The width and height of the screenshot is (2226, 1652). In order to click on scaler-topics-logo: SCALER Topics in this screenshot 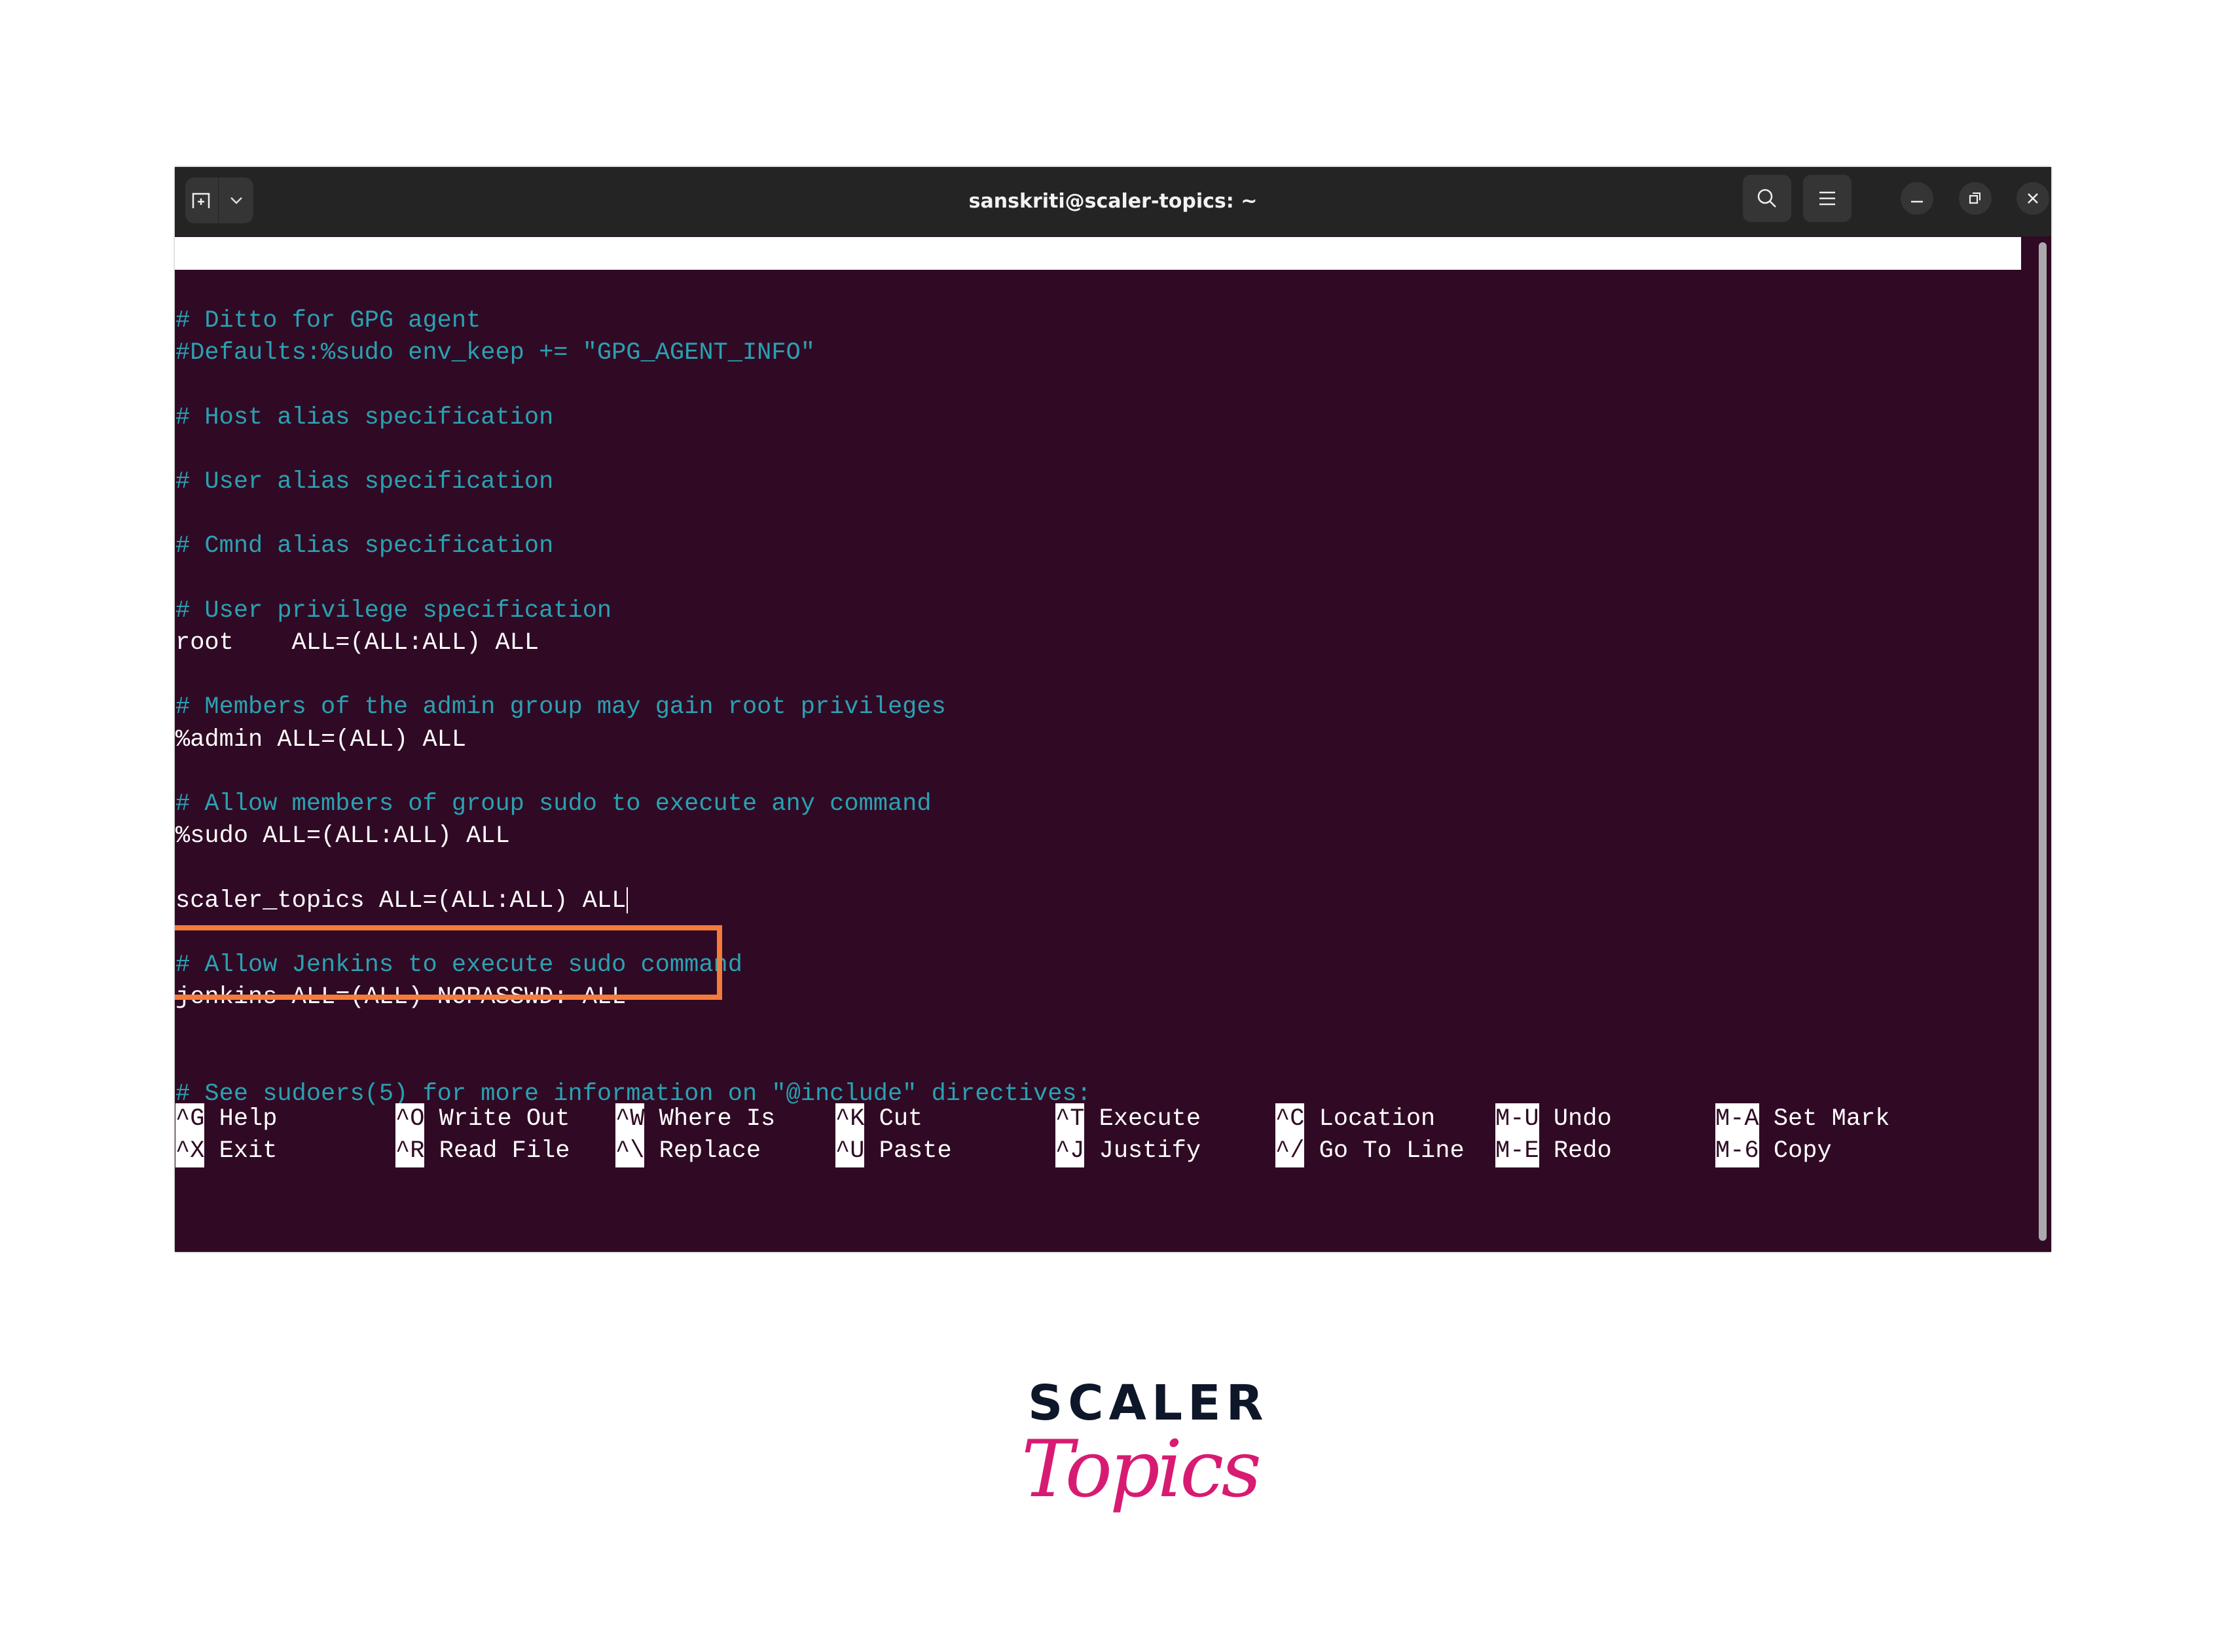, I will do `click(1129, 1450)`.